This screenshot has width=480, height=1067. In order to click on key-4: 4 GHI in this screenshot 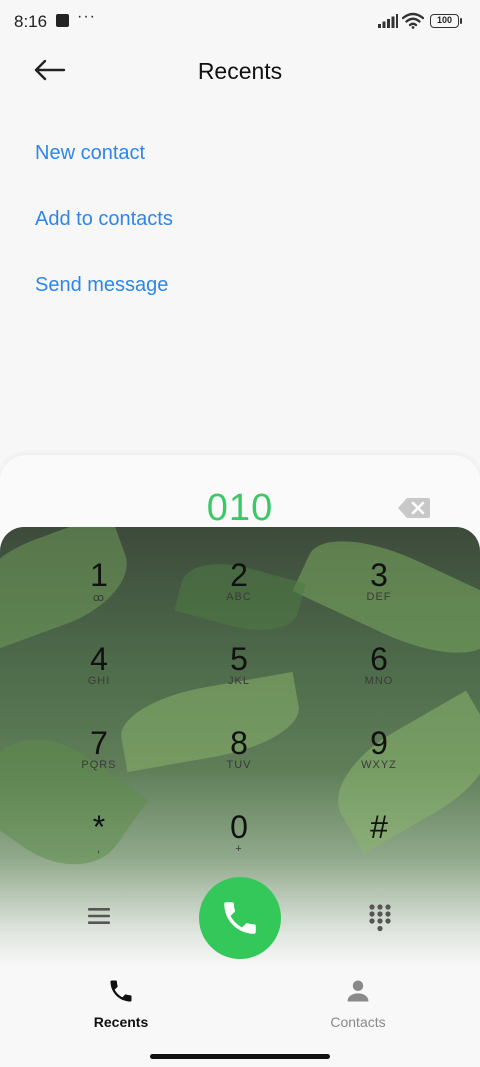, I will do `click(99, 676)`.